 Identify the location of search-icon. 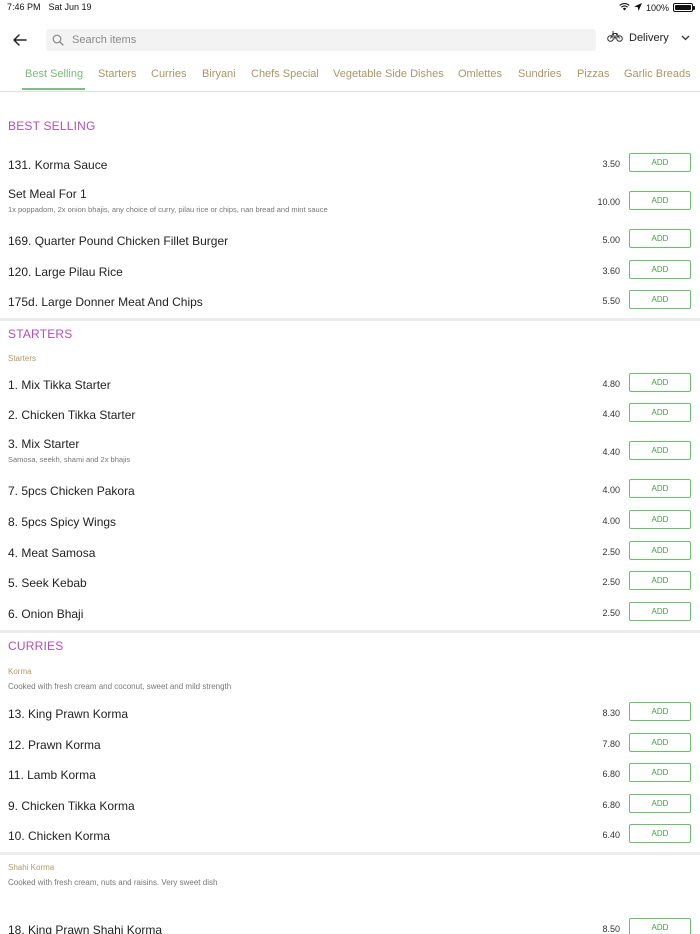
(59, 40).